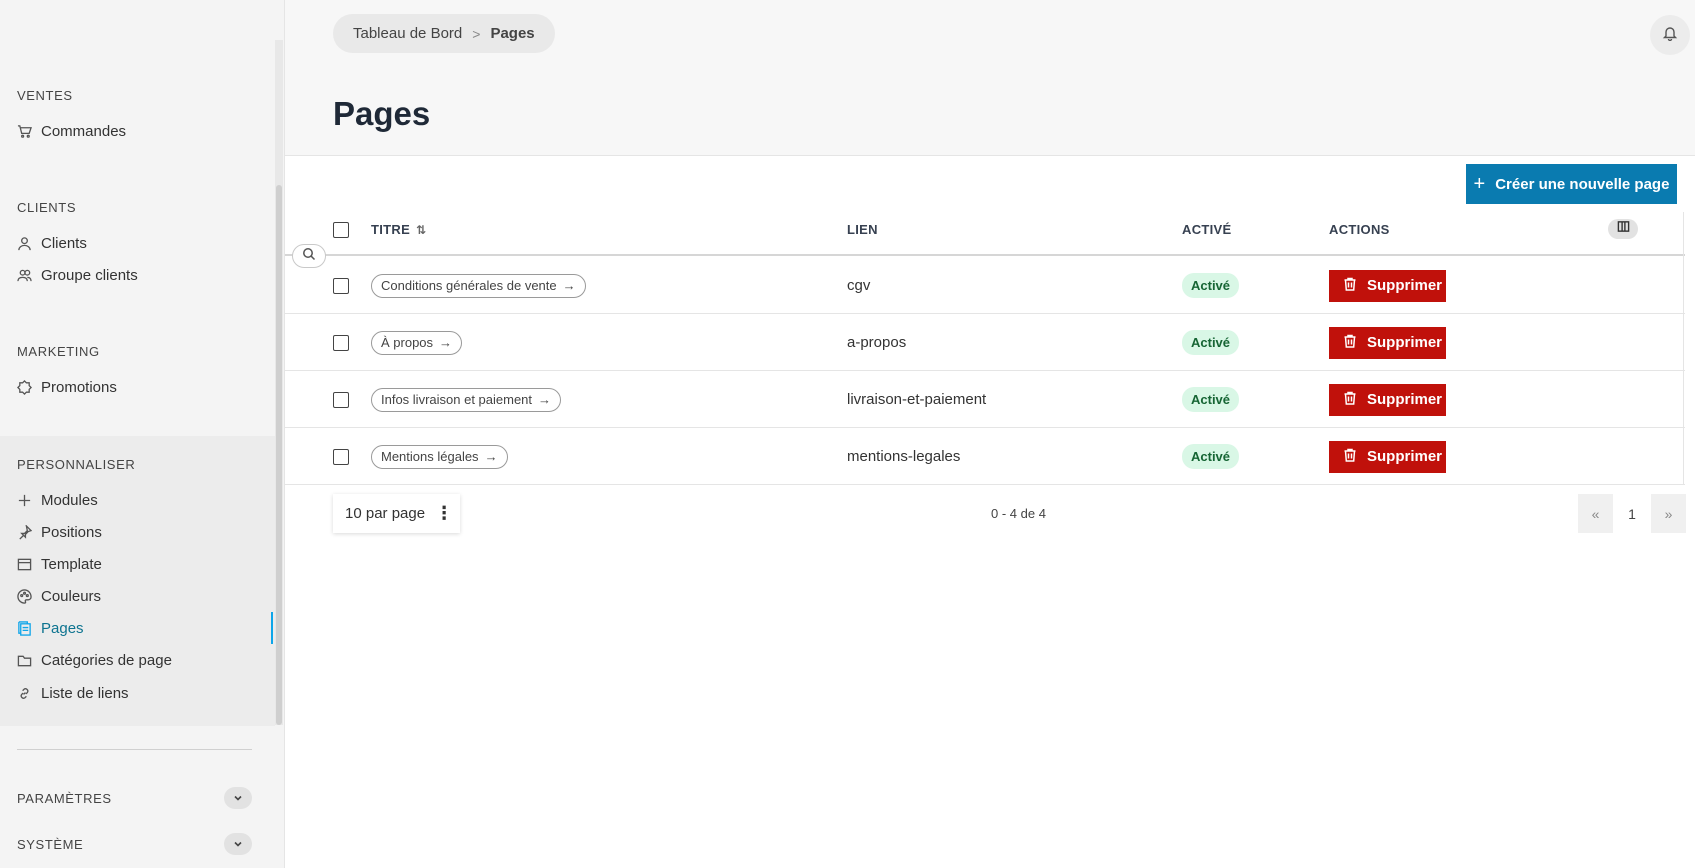 This screenshot has width=1695, height=868. Describe the element at coordinates (279, 455) in the screenshot. I see `sidebar-scrollbar-thumb` at that location.